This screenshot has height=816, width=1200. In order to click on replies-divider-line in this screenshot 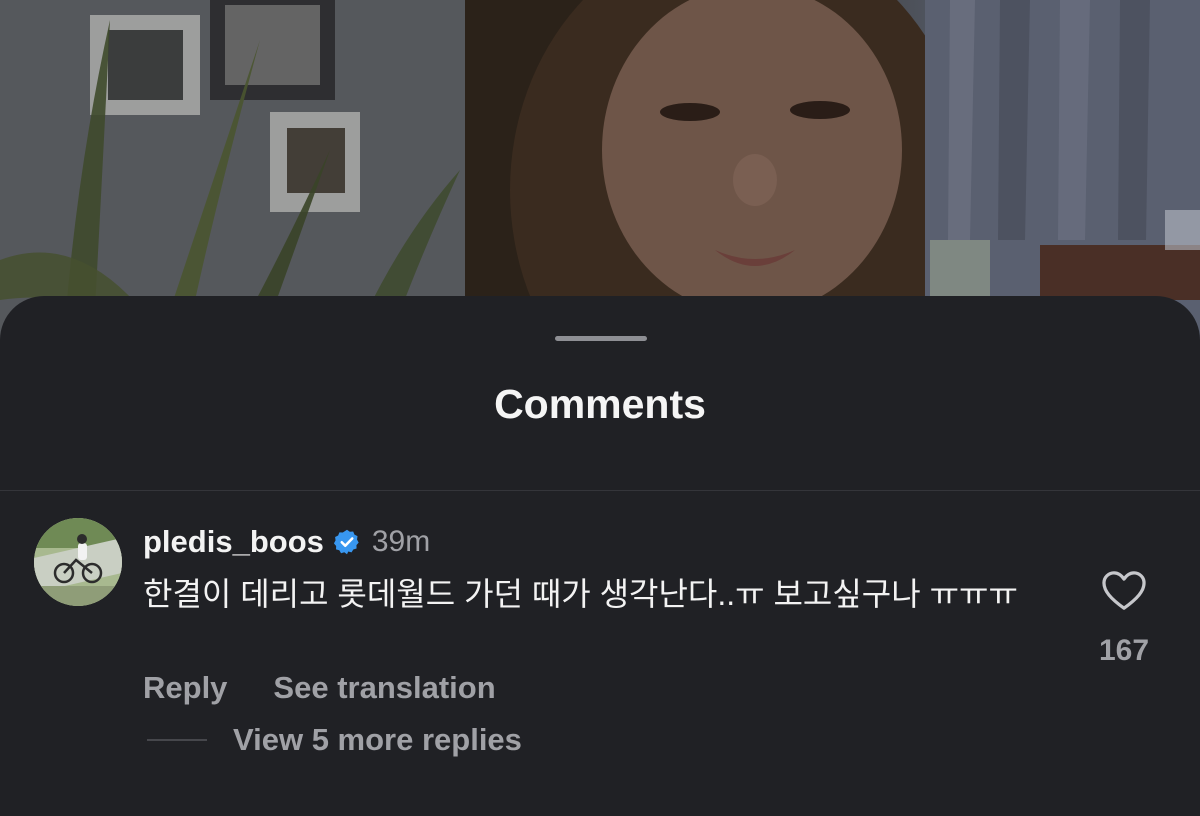, I will do `click(177, 740)`.